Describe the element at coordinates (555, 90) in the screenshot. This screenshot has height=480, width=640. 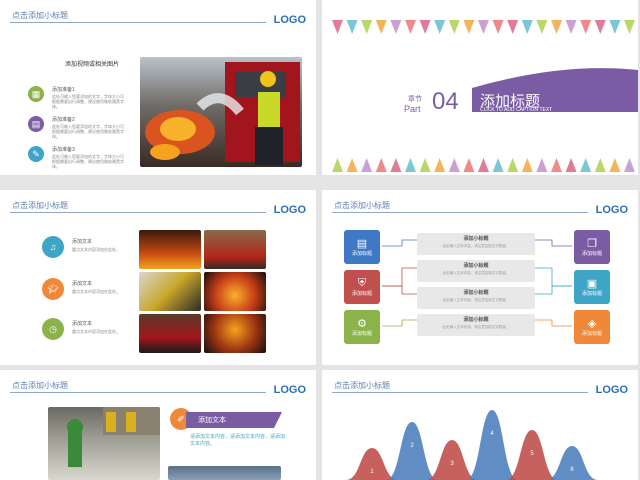
I see `purple-banner` at that location.